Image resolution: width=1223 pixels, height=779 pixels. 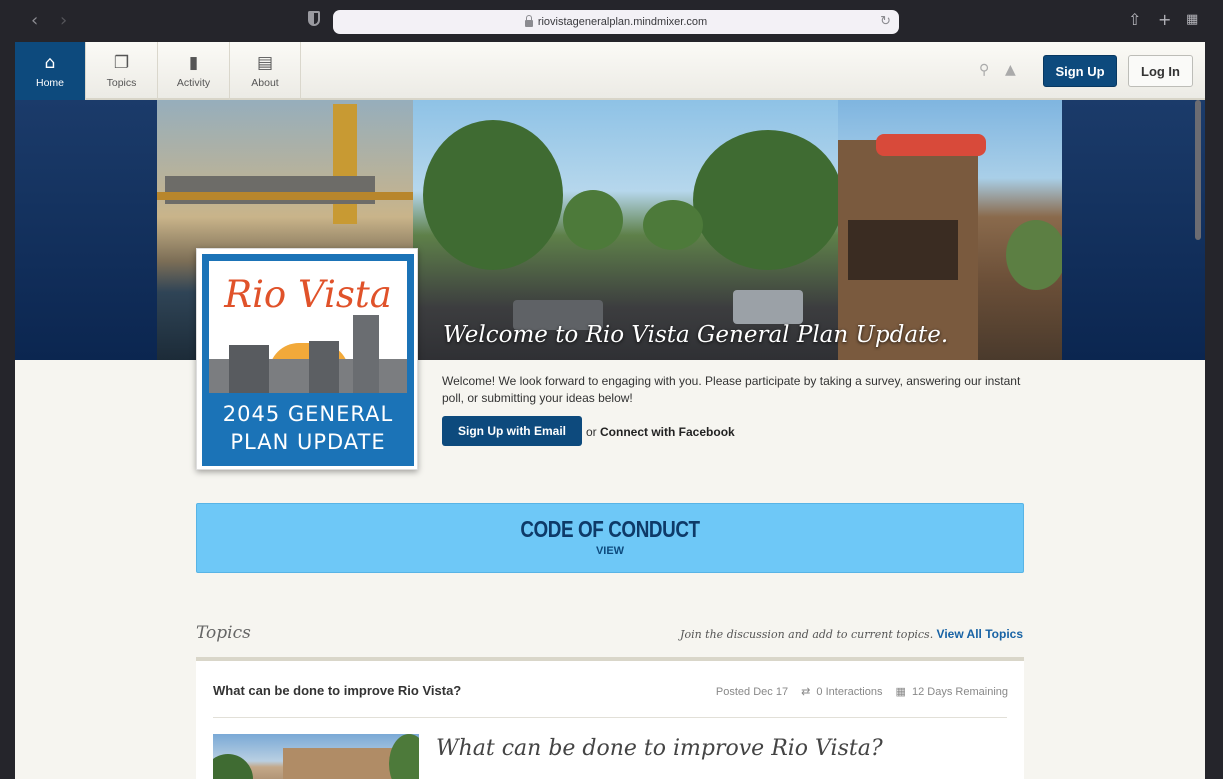 I want to click on view-all-topics-link: View All Topics, so click(x=980, y=634).